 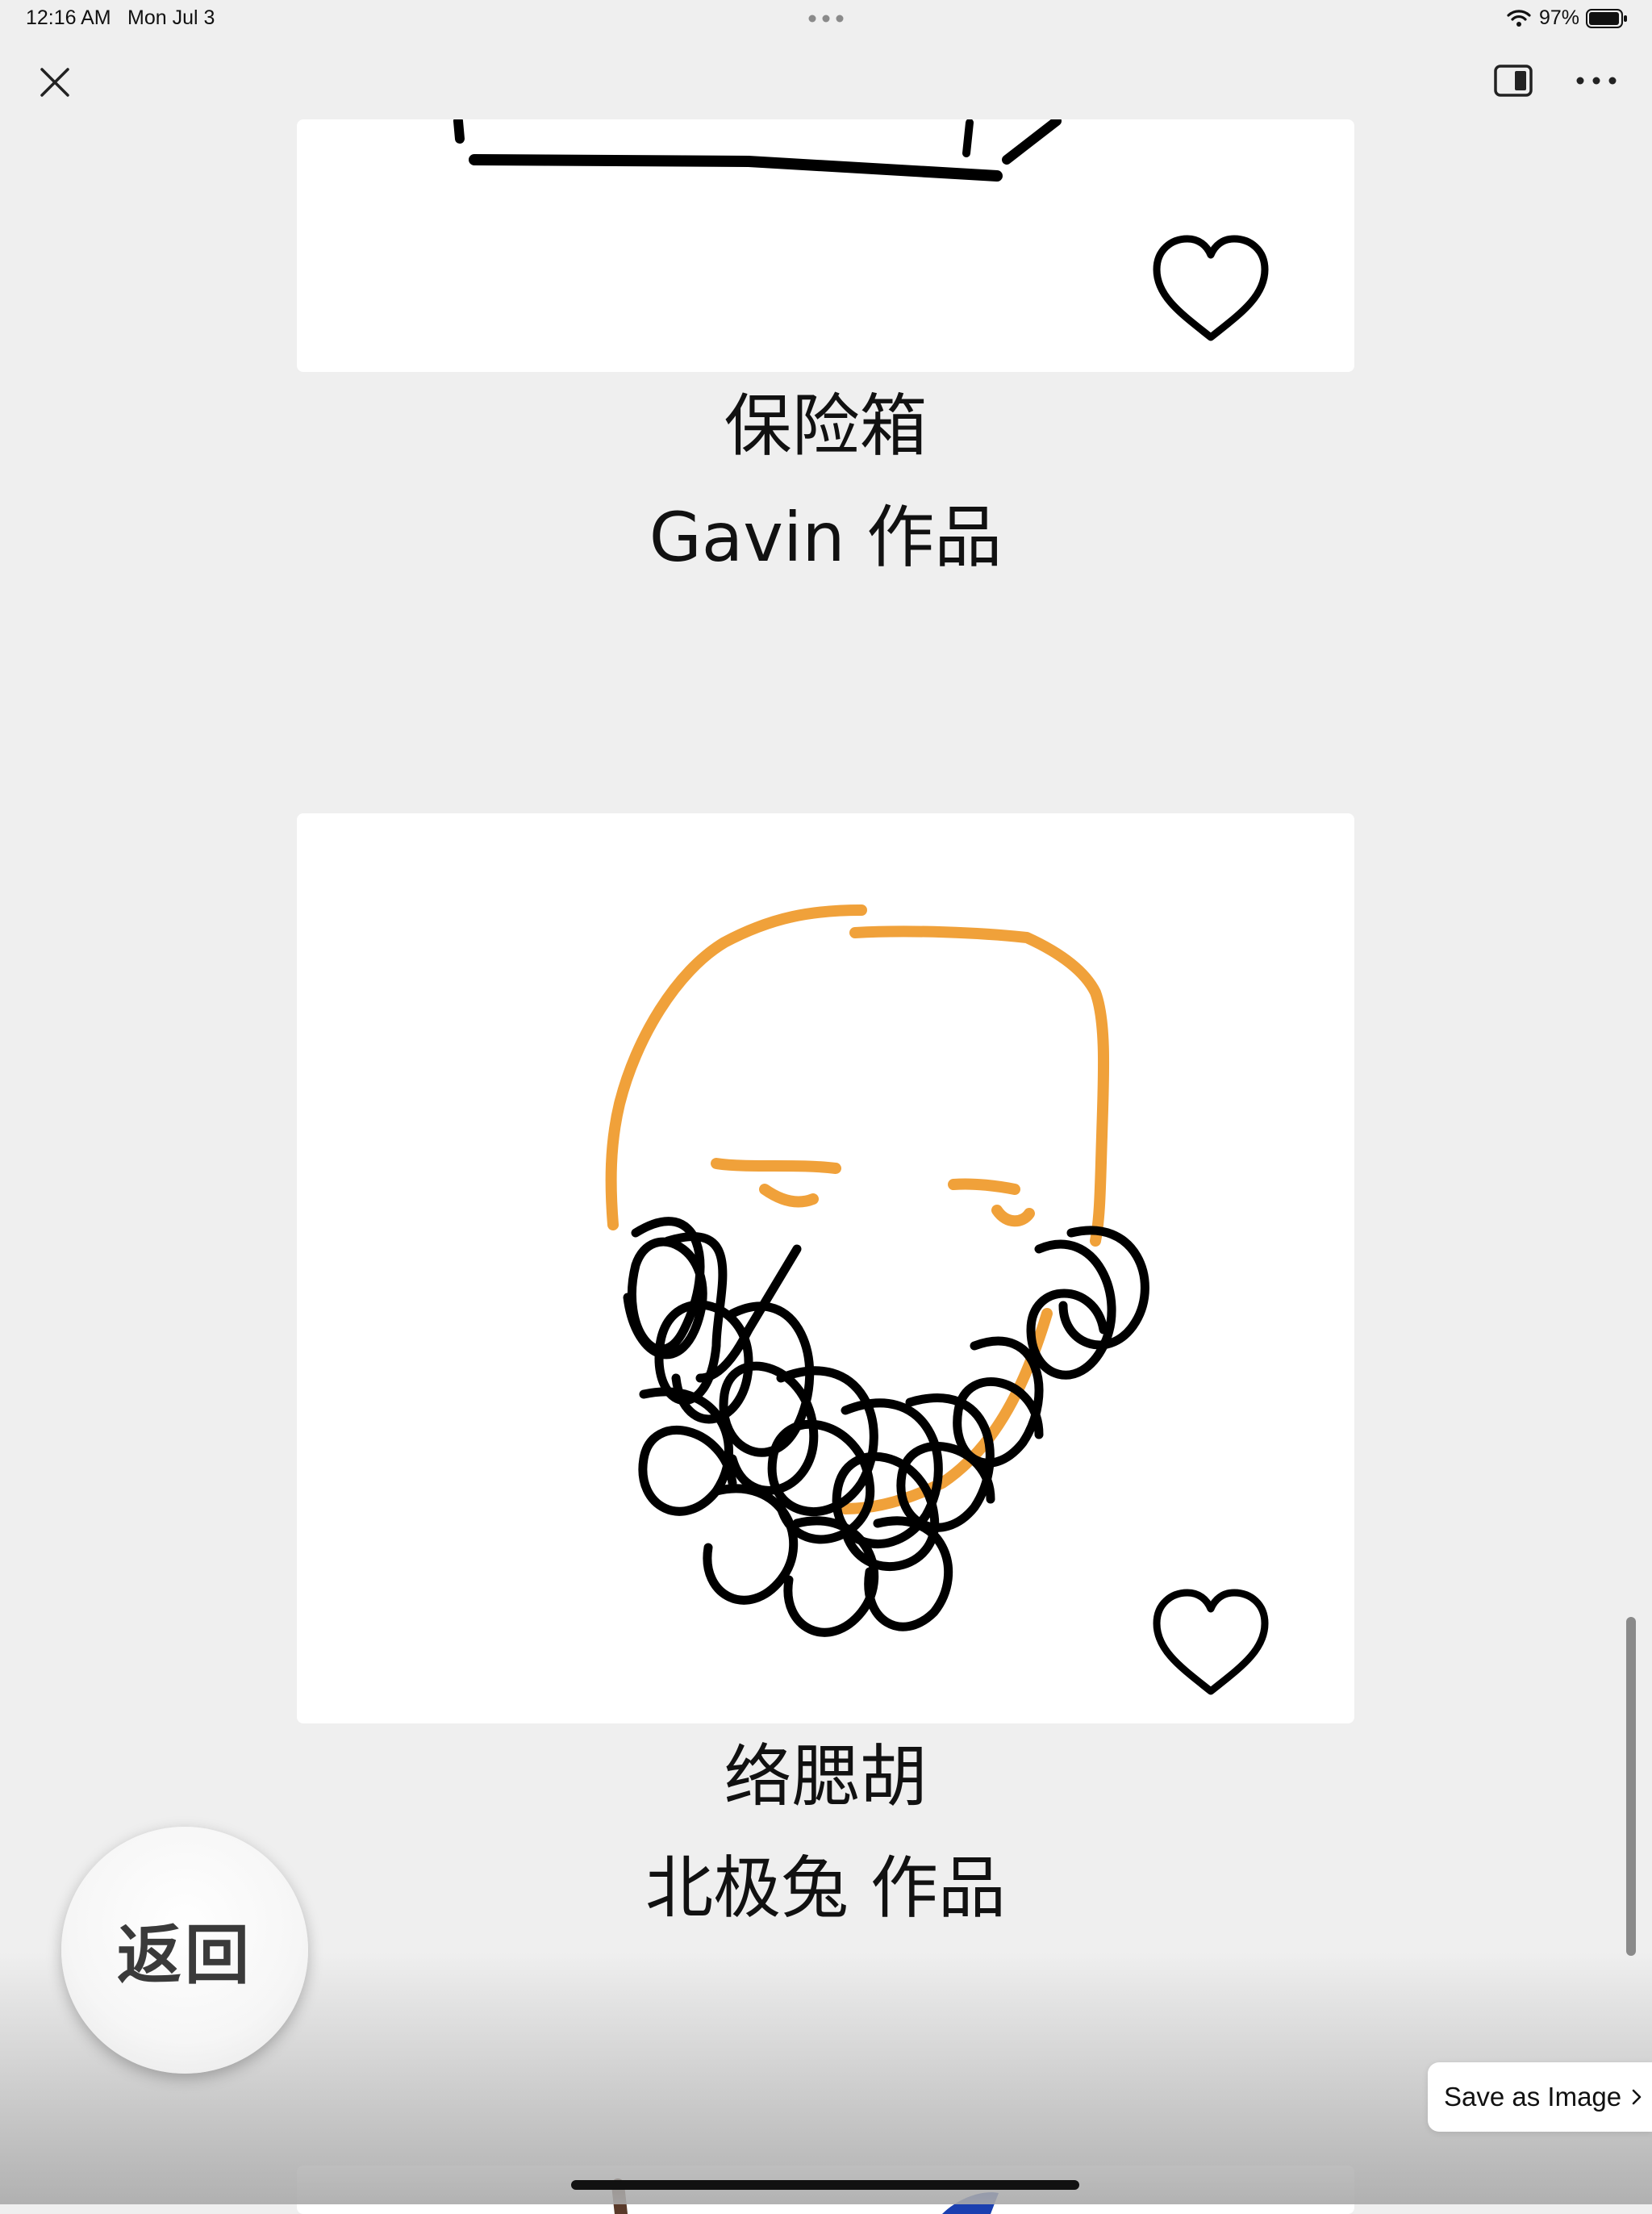 What do you see at coordinates (1607, 19) in the screenshot?
I see `battery-icon` at bounding box center [1607, 19].